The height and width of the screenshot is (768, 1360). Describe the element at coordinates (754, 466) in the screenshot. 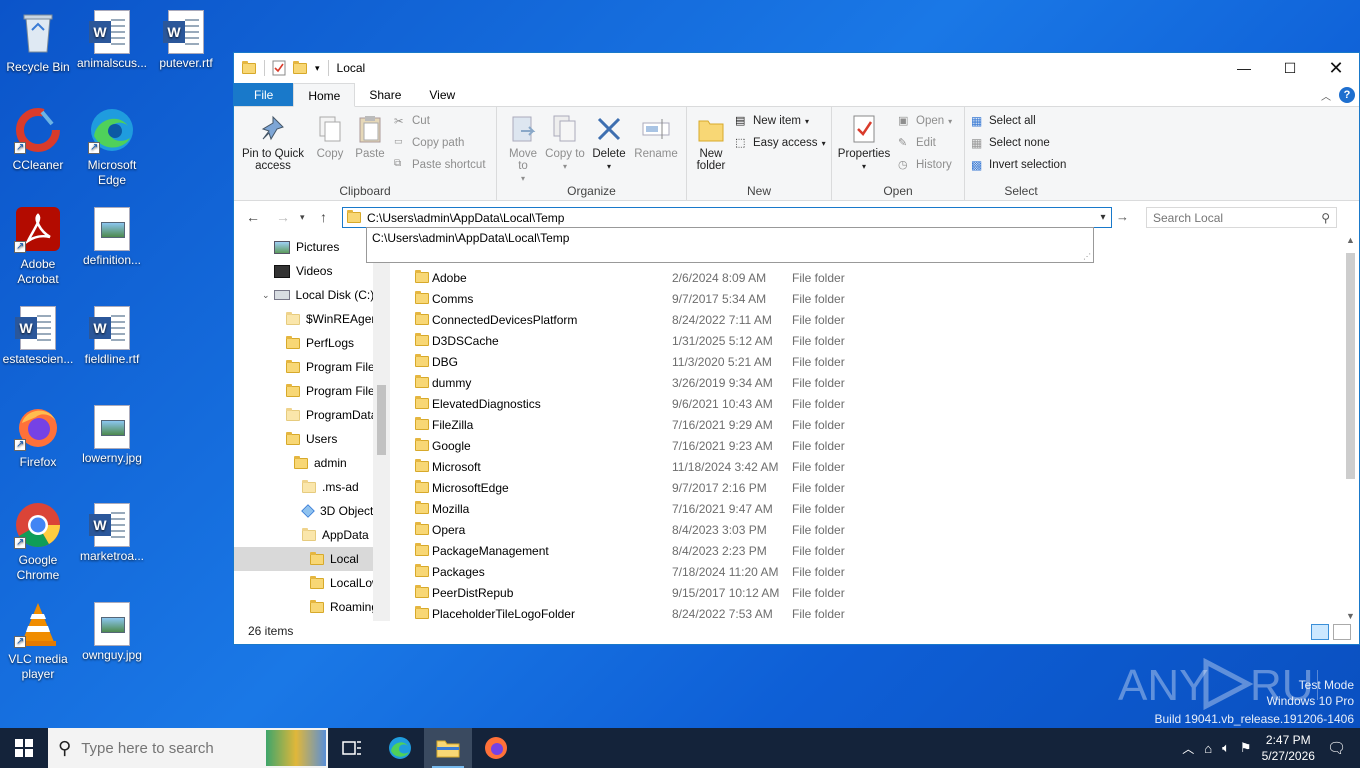

I see `file-row: Microsoft 11/18/2024 3:42 AM File folder` at that location.